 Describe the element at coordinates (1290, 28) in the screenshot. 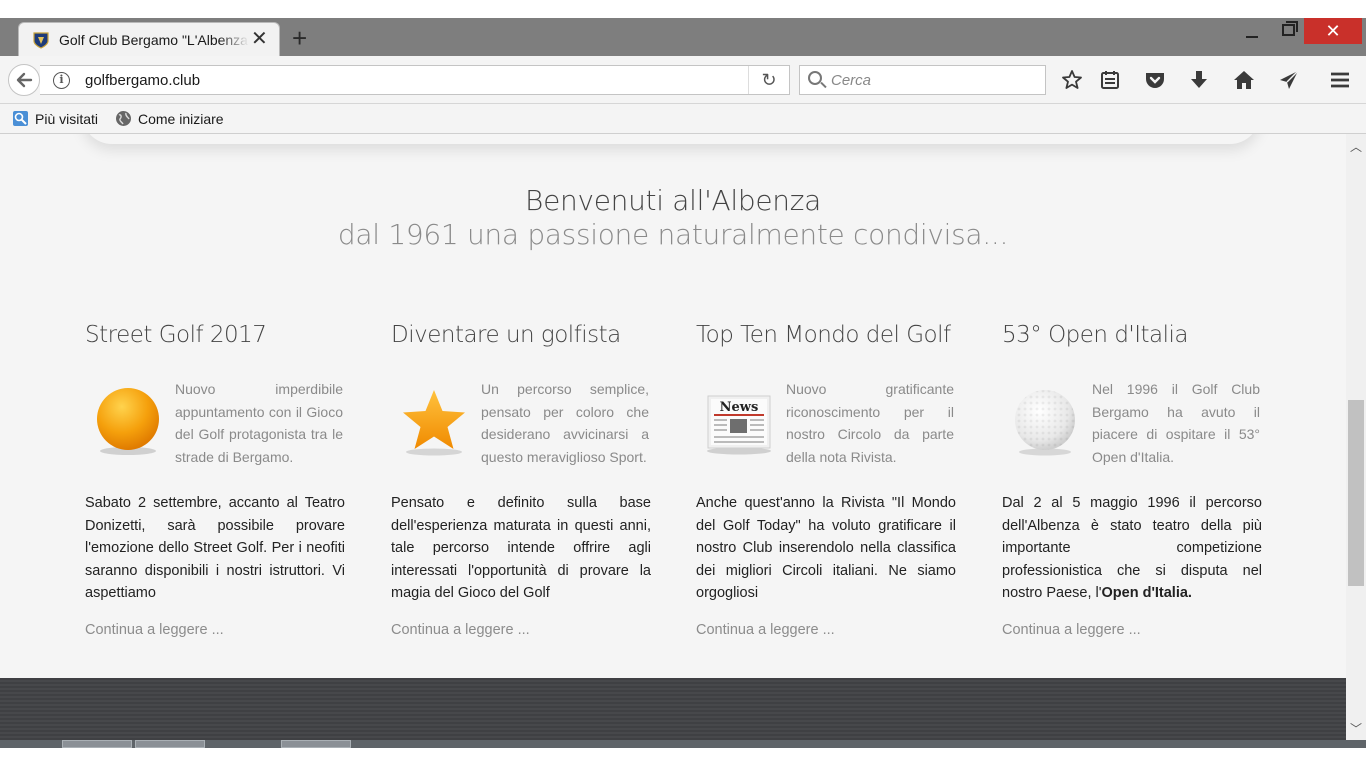

I see `maximize-window-button` at that location.